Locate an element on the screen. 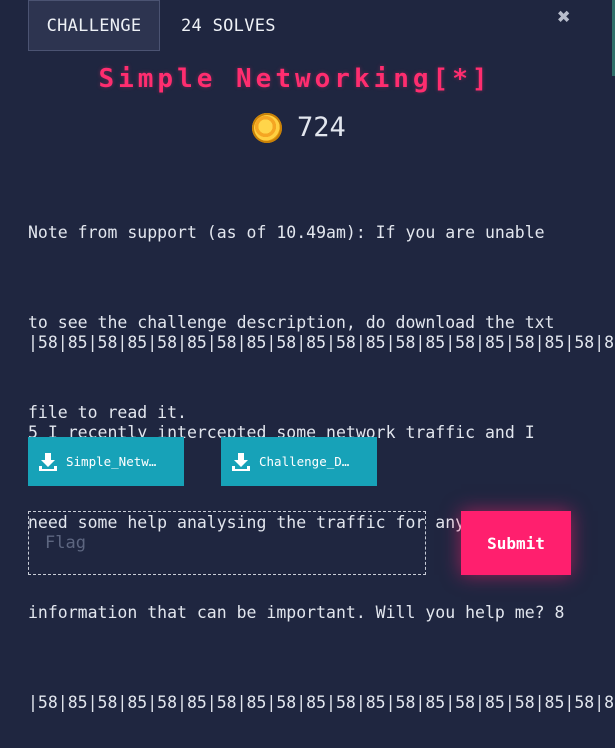 The width and height of the screenshot is (615, 748). tab-solves: 24 SOLVES is located at coordinates (218, 25).